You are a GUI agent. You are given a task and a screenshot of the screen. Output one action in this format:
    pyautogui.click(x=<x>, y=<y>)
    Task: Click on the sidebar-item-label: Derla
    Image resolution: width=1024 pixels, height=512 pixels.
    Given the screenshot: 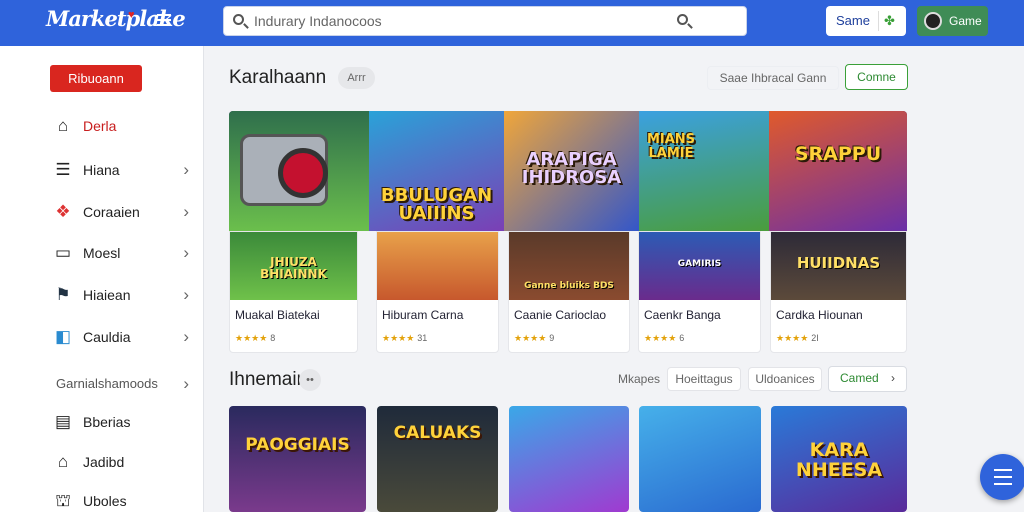 What is the action you would take?
    pyautogui.click(x=100, y=126)
    